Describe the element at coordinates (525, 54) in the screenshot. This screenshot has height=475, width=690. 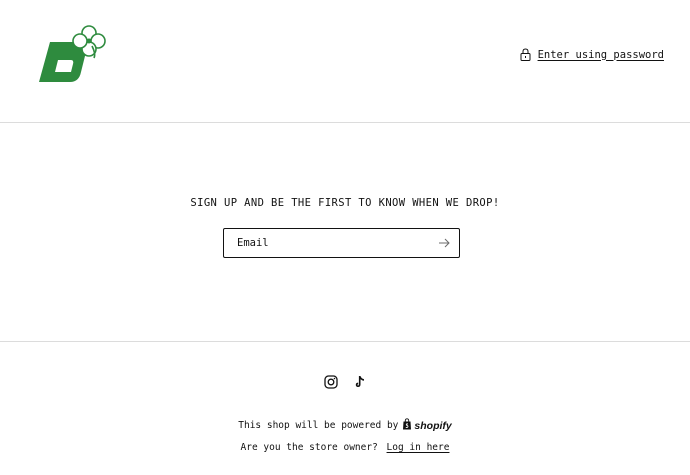
I see `lock-icon` at that location.